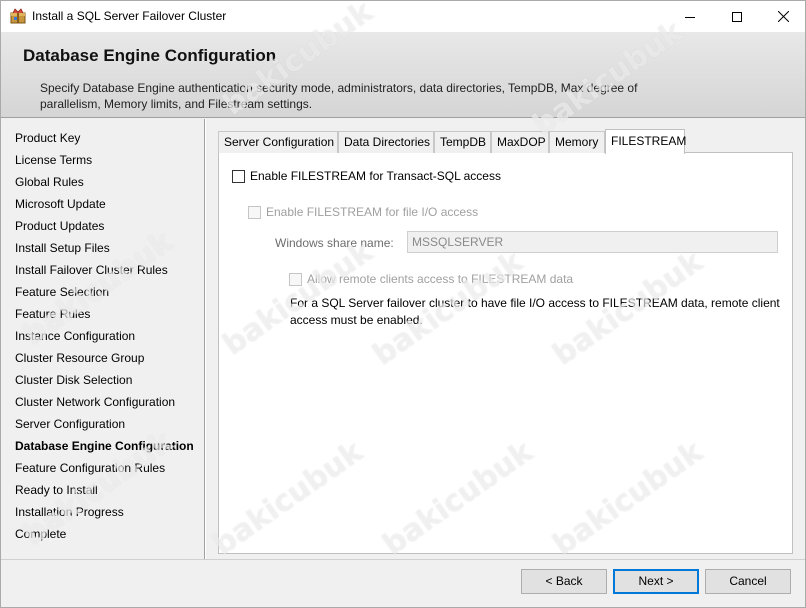  What do you see at coordinates (104, 446) in the screenshot?
I see `nav-item-database-engine-configuration: Database Engine Configuration` at bounding box center [104, 446].